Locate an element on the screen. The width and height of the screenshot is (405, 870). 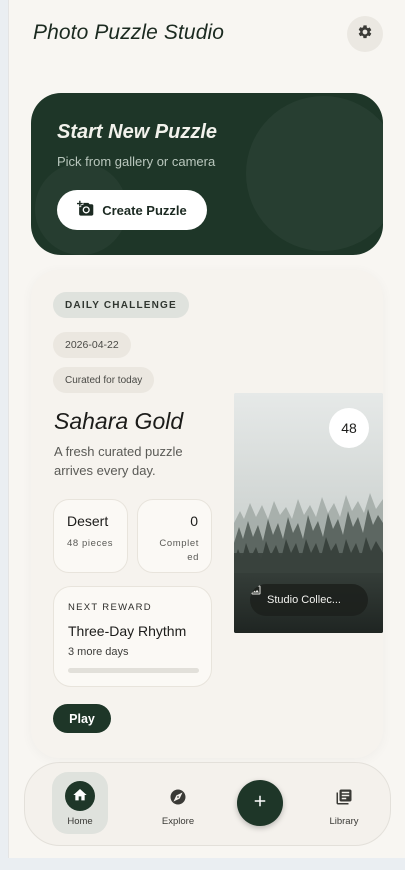
nav-item-explore: Explore is located at coordinates (178, 803).